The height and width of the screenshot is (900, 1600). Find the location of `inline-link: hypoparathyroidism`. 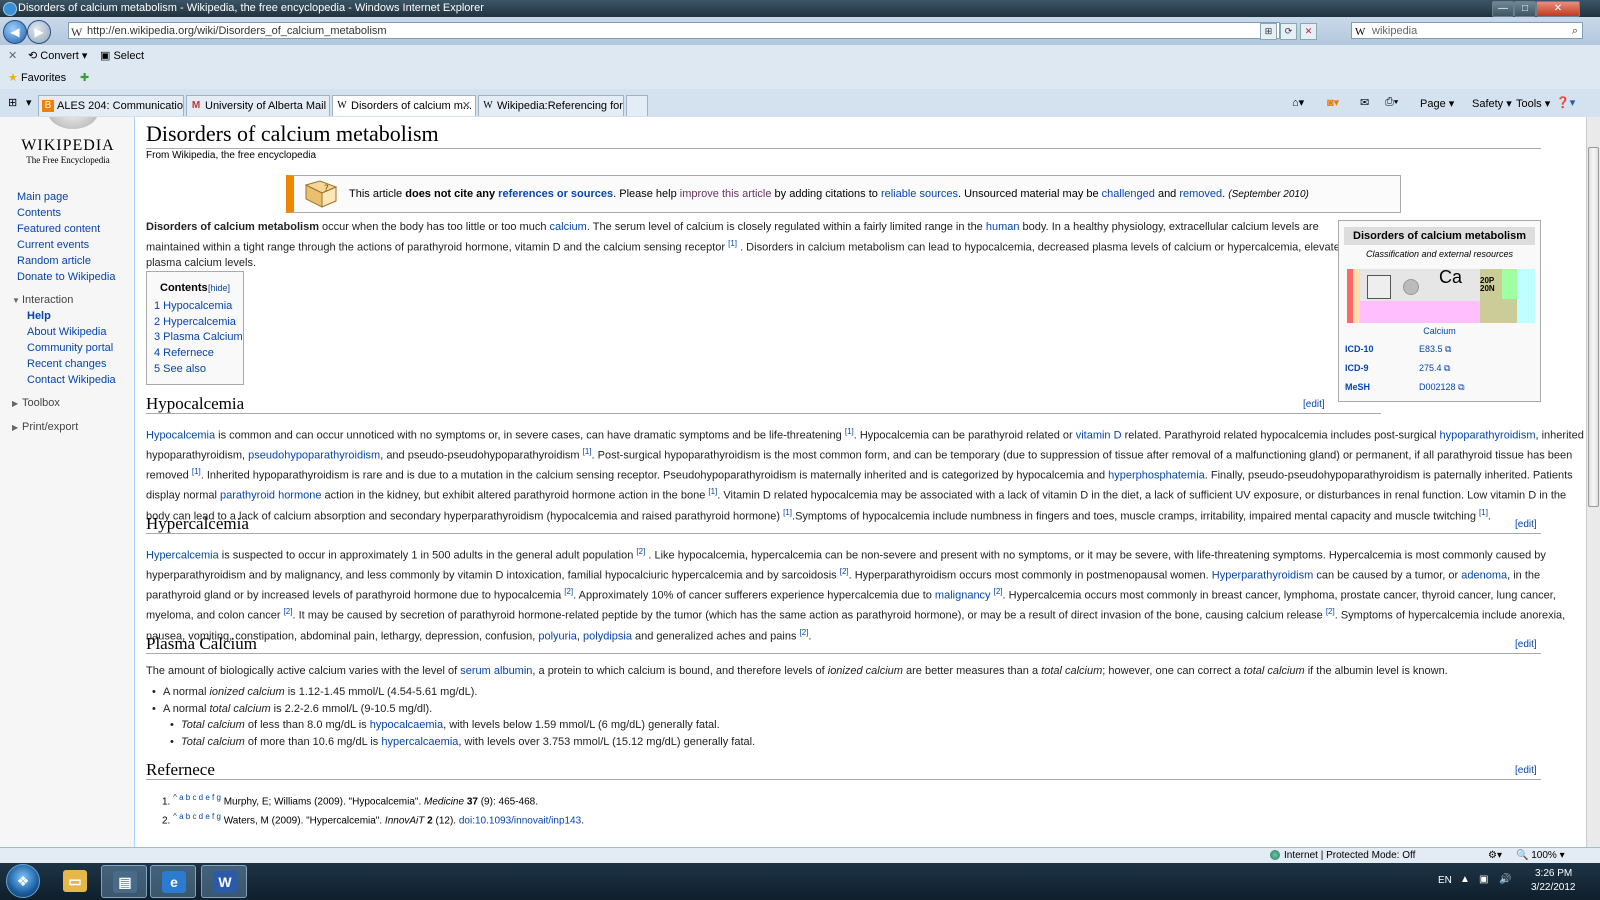

inline-link: hypoparathyroidism is located at coordinates (1488, 436).